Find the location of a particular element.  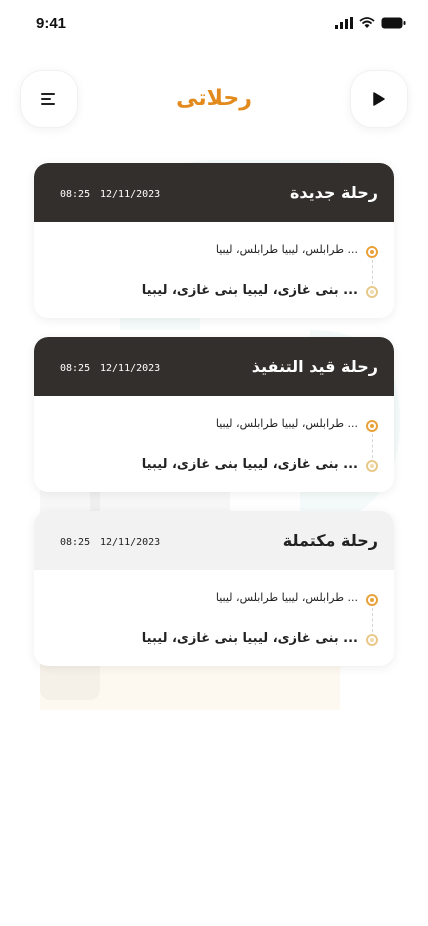

play-icon is located at coordinates (379, 99).